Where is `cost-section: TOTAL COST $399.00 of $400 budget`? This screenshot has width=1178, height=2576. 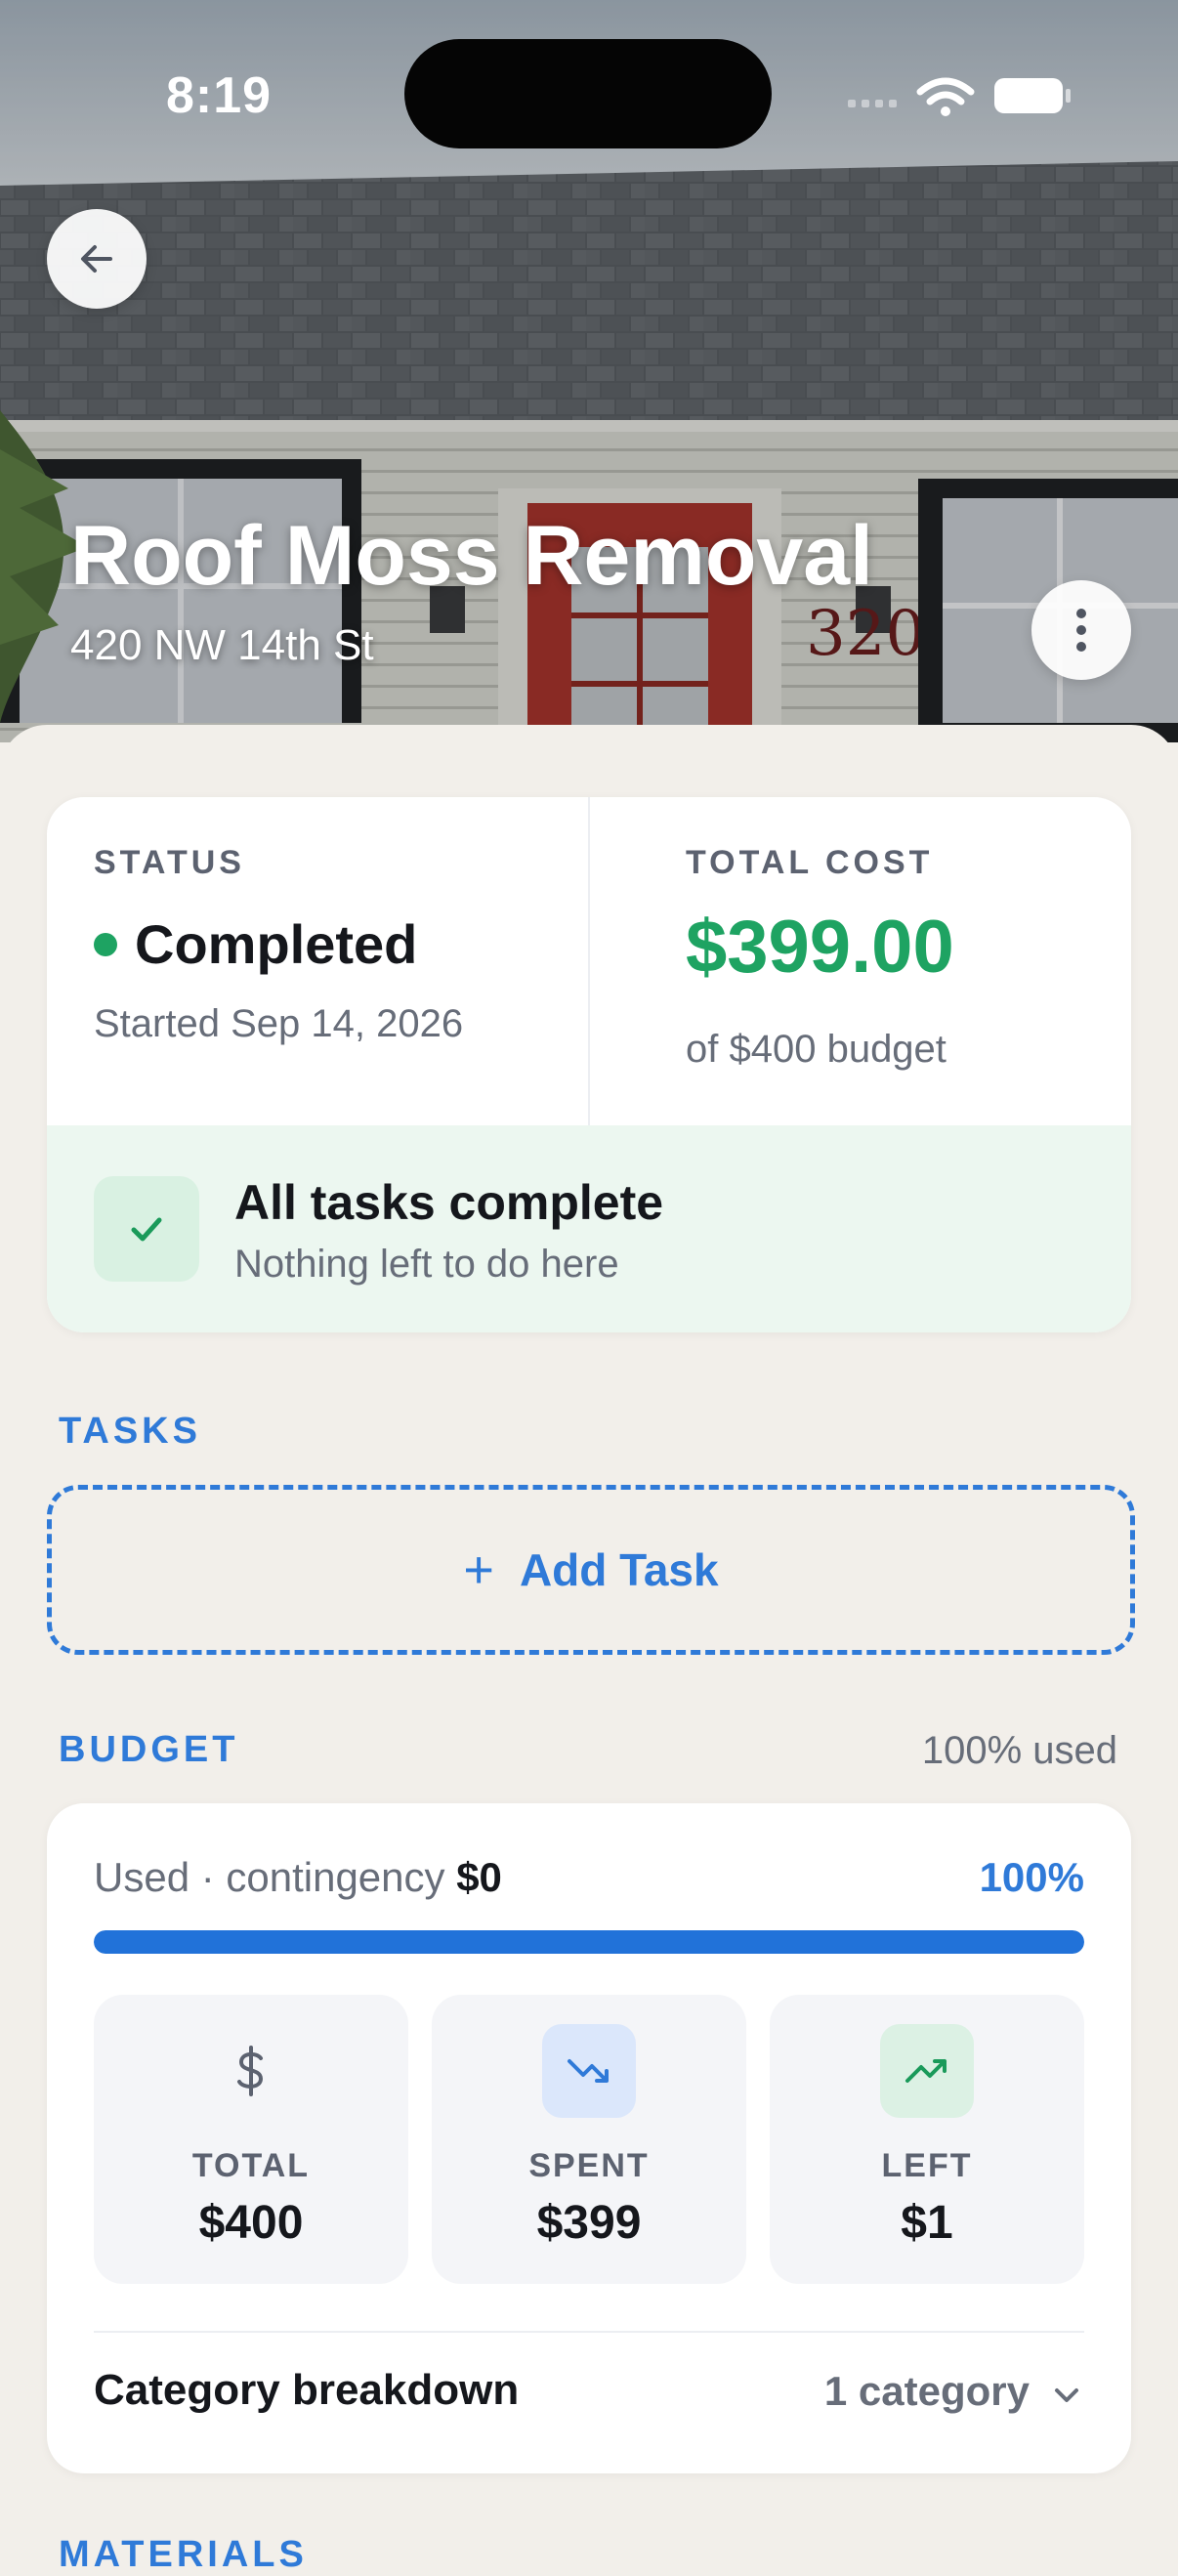
cost-section: TOTAL COST $399.00 of $400 budget is located at coordinates (860, 961).